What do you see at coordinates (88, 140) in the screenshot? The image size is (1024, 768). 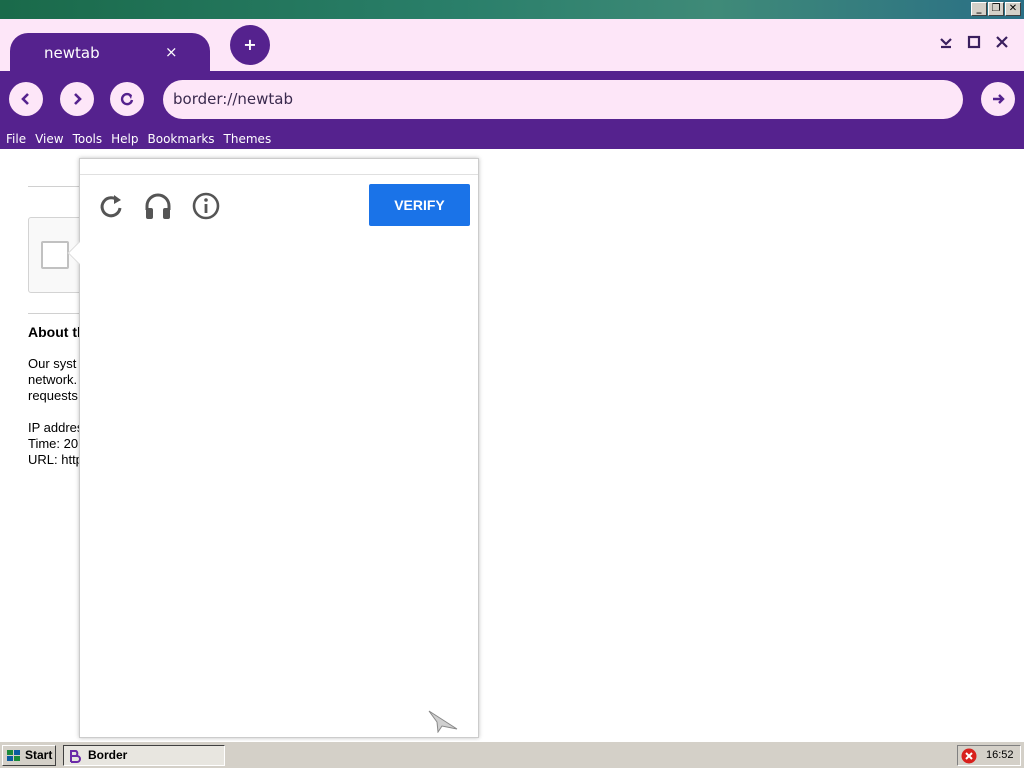 I see `menu-tools: Tools` at bounding box center [88, 140].